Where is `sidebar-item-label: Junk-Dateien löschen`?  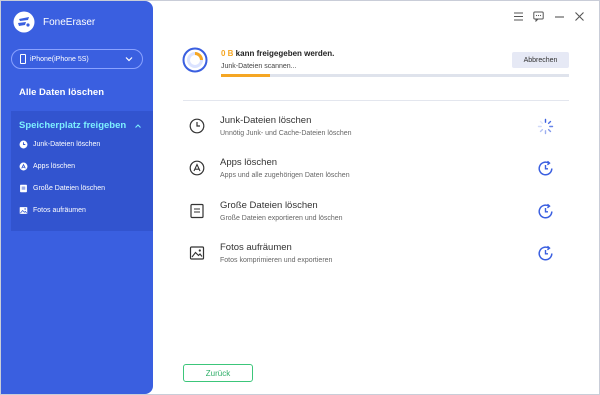
sidebar-item-label: Junk-Dateien löschen is located at coordinates (67, 144).